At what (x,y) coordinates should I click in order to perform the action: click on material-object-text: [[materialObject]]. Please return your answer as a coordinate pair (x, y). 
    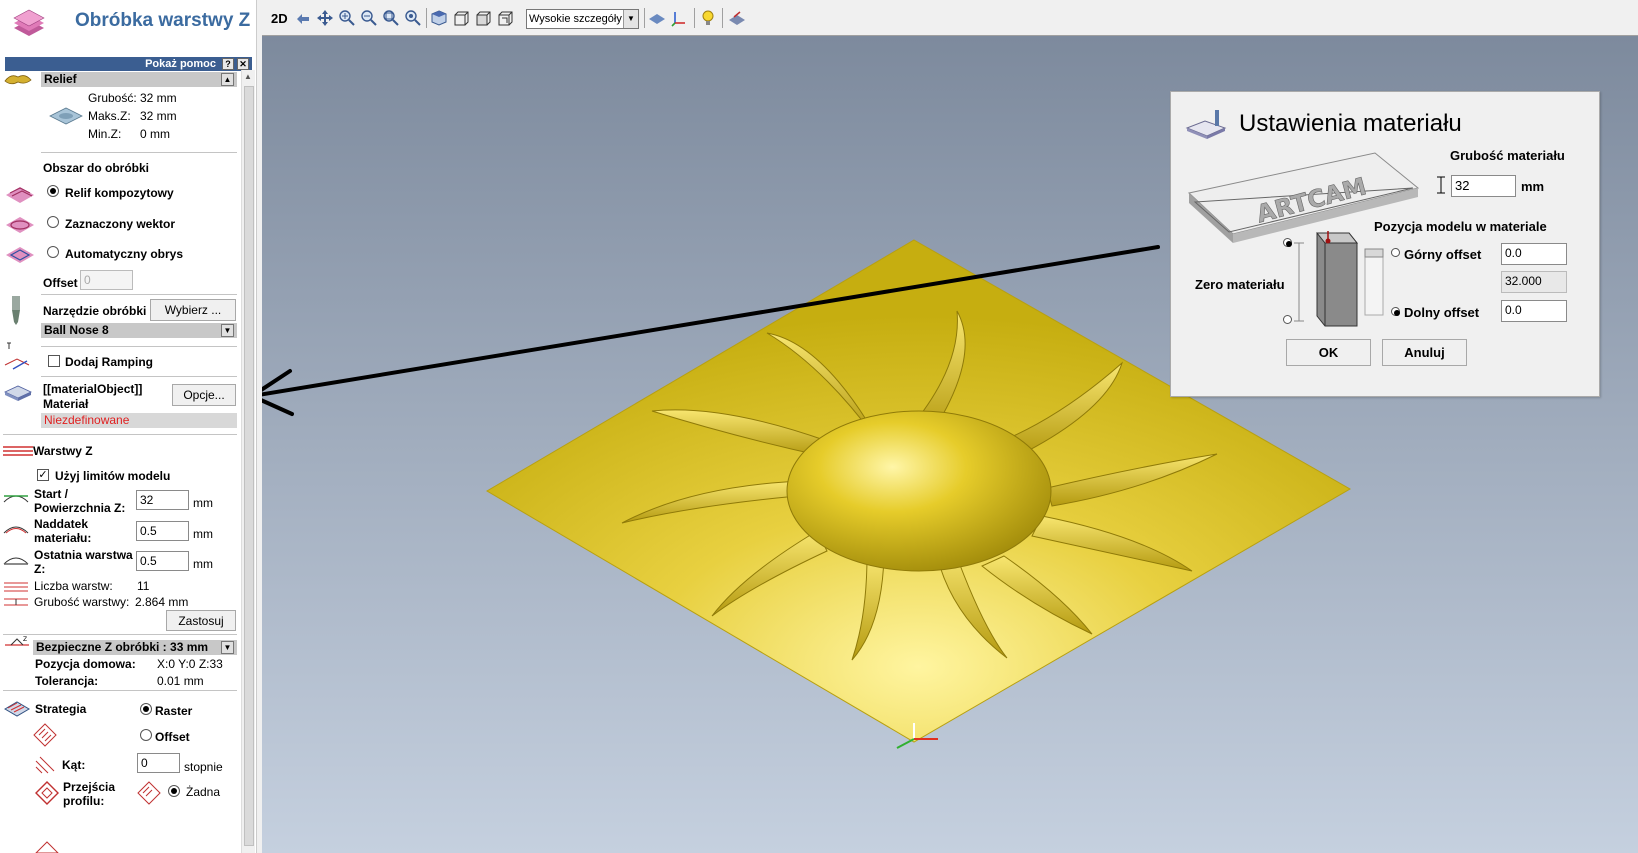
    Looking at the image, I should click on (93, 389).